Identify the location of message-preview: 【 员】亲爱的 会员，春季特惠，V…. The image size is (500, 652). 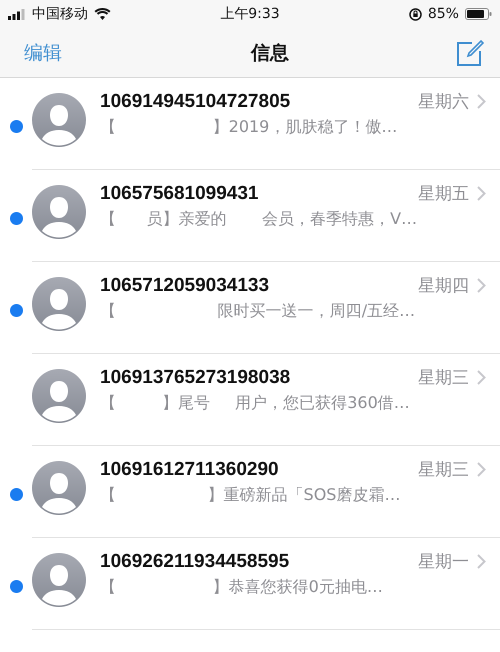
(259, 219).